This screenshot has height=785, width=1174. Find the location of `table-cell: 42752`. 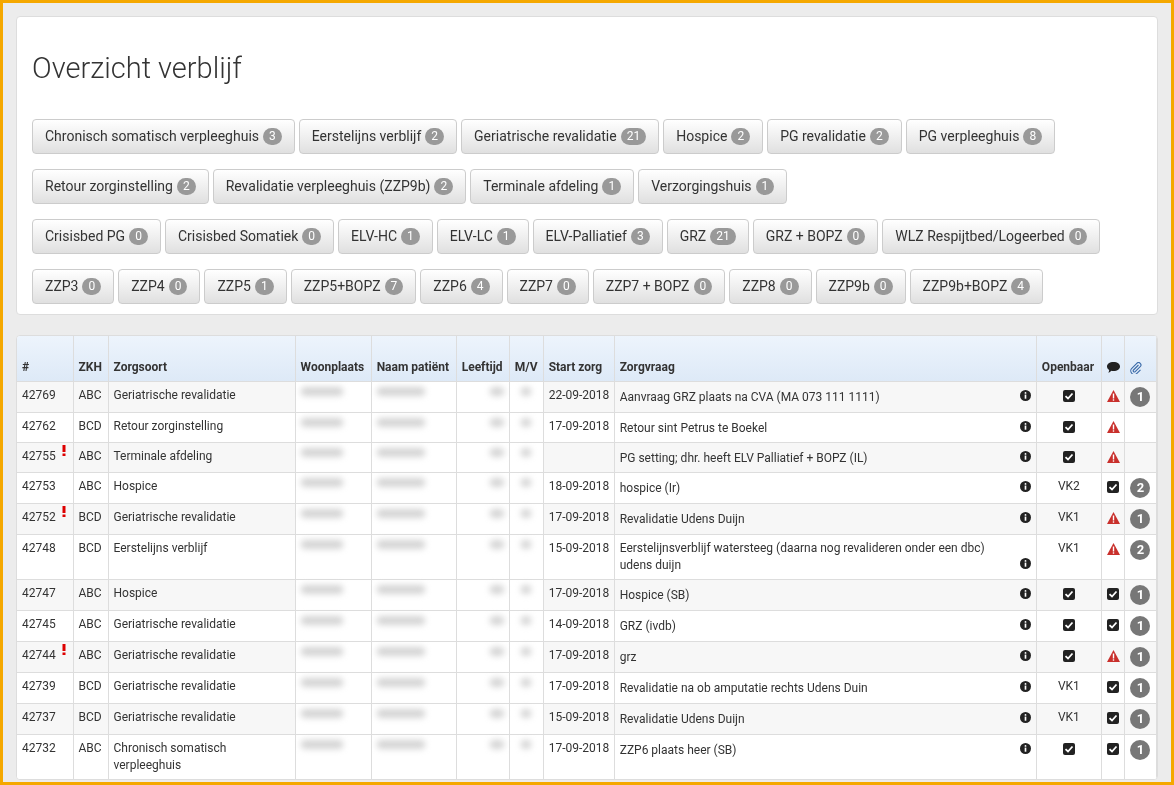

table-cell: 42752 is located at coordinates (39, 517).